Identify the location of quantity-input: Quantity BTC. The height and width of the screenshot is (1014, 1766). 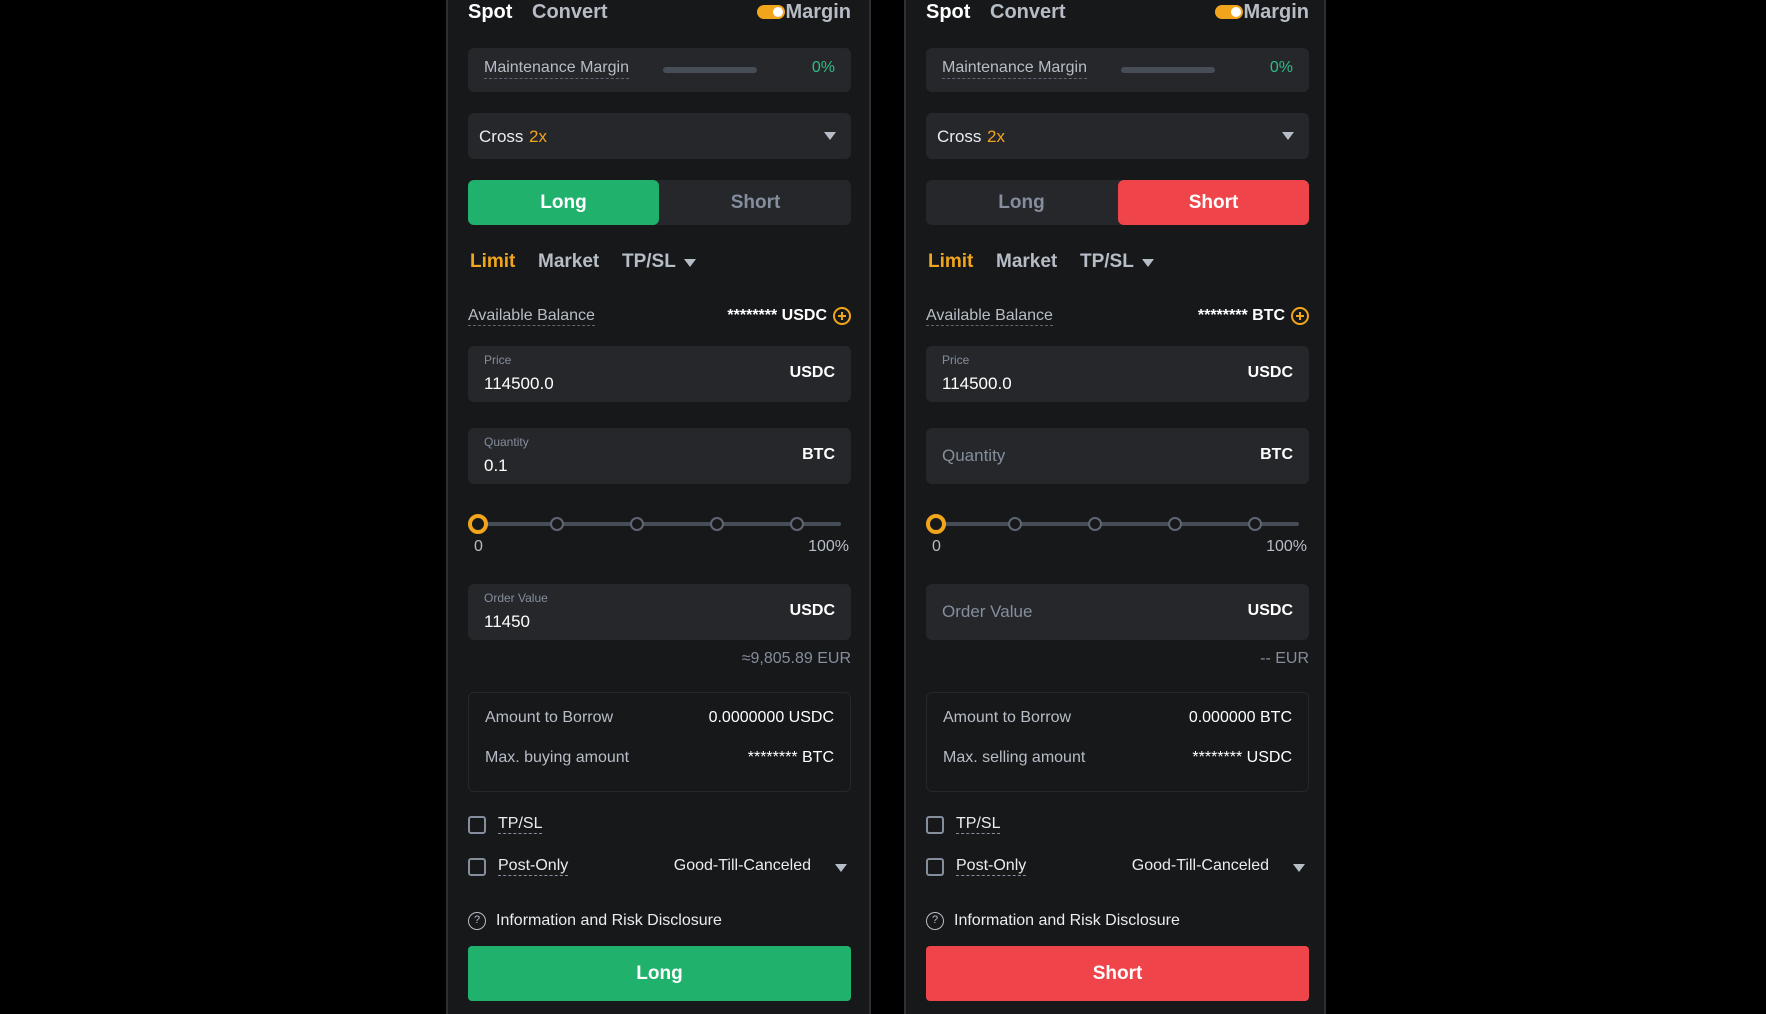
(1117, 456).